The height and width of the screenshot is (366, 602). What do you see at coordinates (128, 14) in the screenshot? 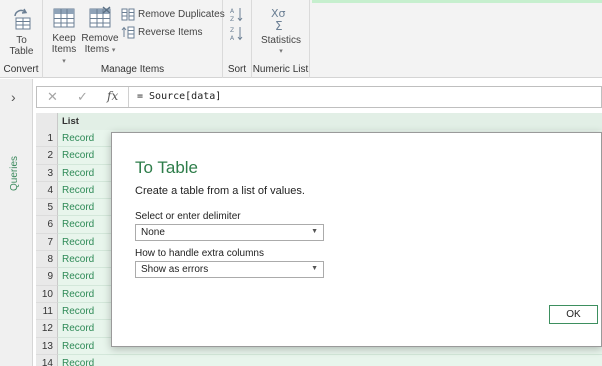
I see `remove-duplicates-icon` at bounding box center [128, 14].